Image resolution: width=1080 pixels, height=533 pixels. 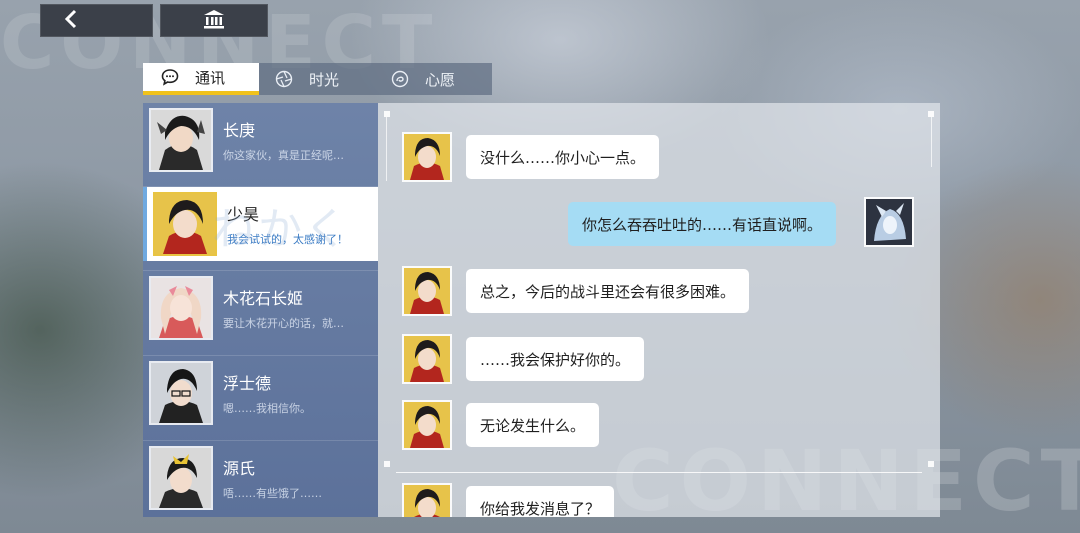 I want to click on contact-preview: 嗯……我相信你。, so click(x=267, y=408).